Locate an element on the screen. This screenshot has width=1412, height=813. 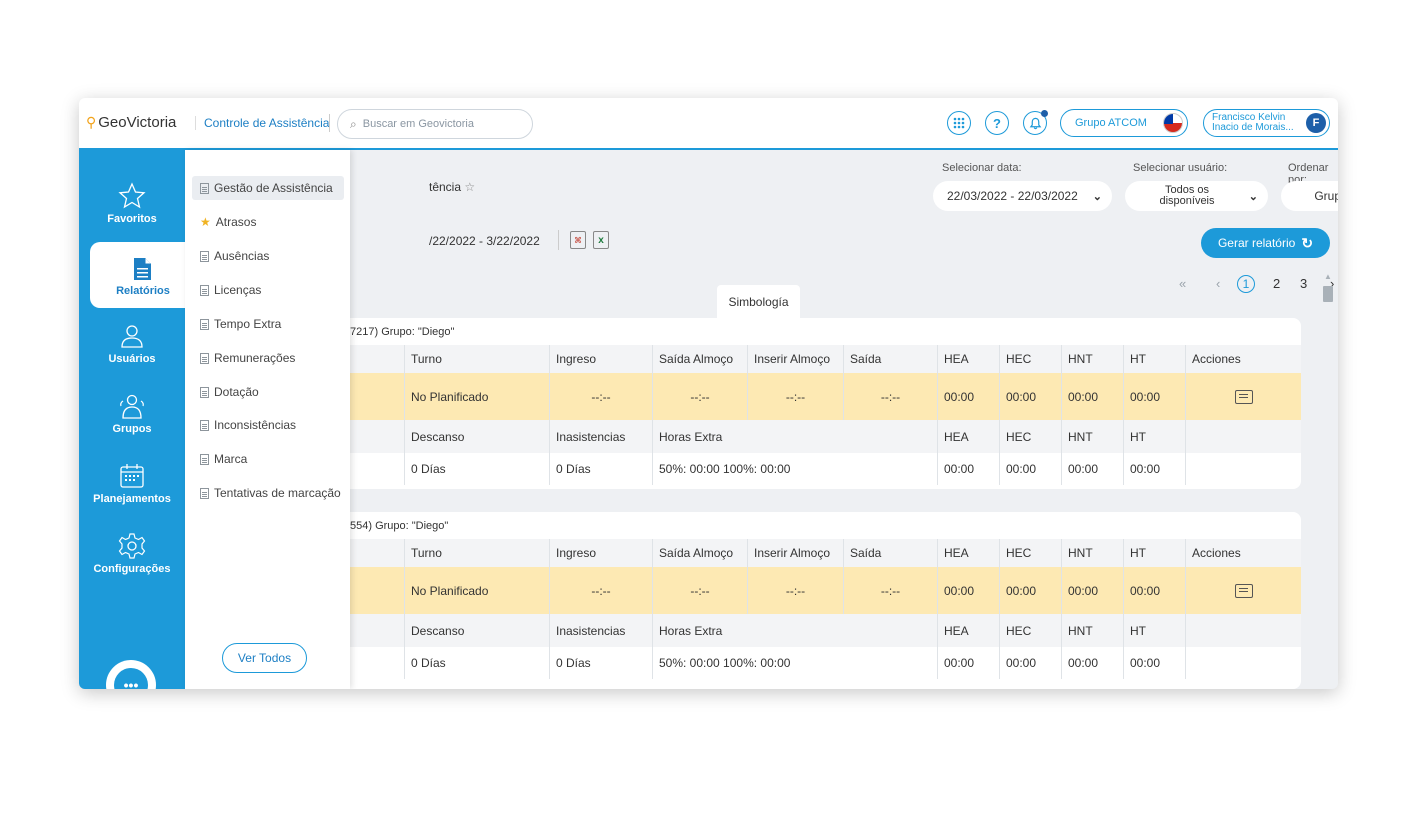
sidebar-item-relatorios: Relatórios is located at coordinates (143, 275).